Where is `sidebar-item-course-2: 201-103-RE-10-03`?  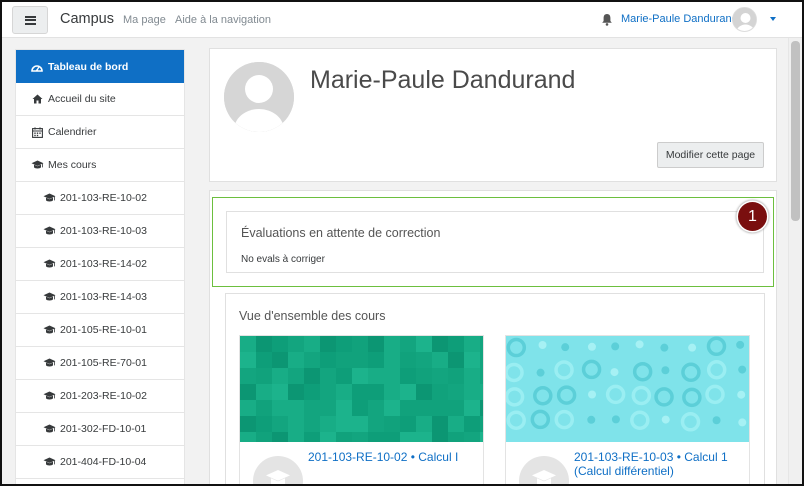
sidebar-item-course-2: 201-103-RE-10-03 is located at coordinates (100, 231).